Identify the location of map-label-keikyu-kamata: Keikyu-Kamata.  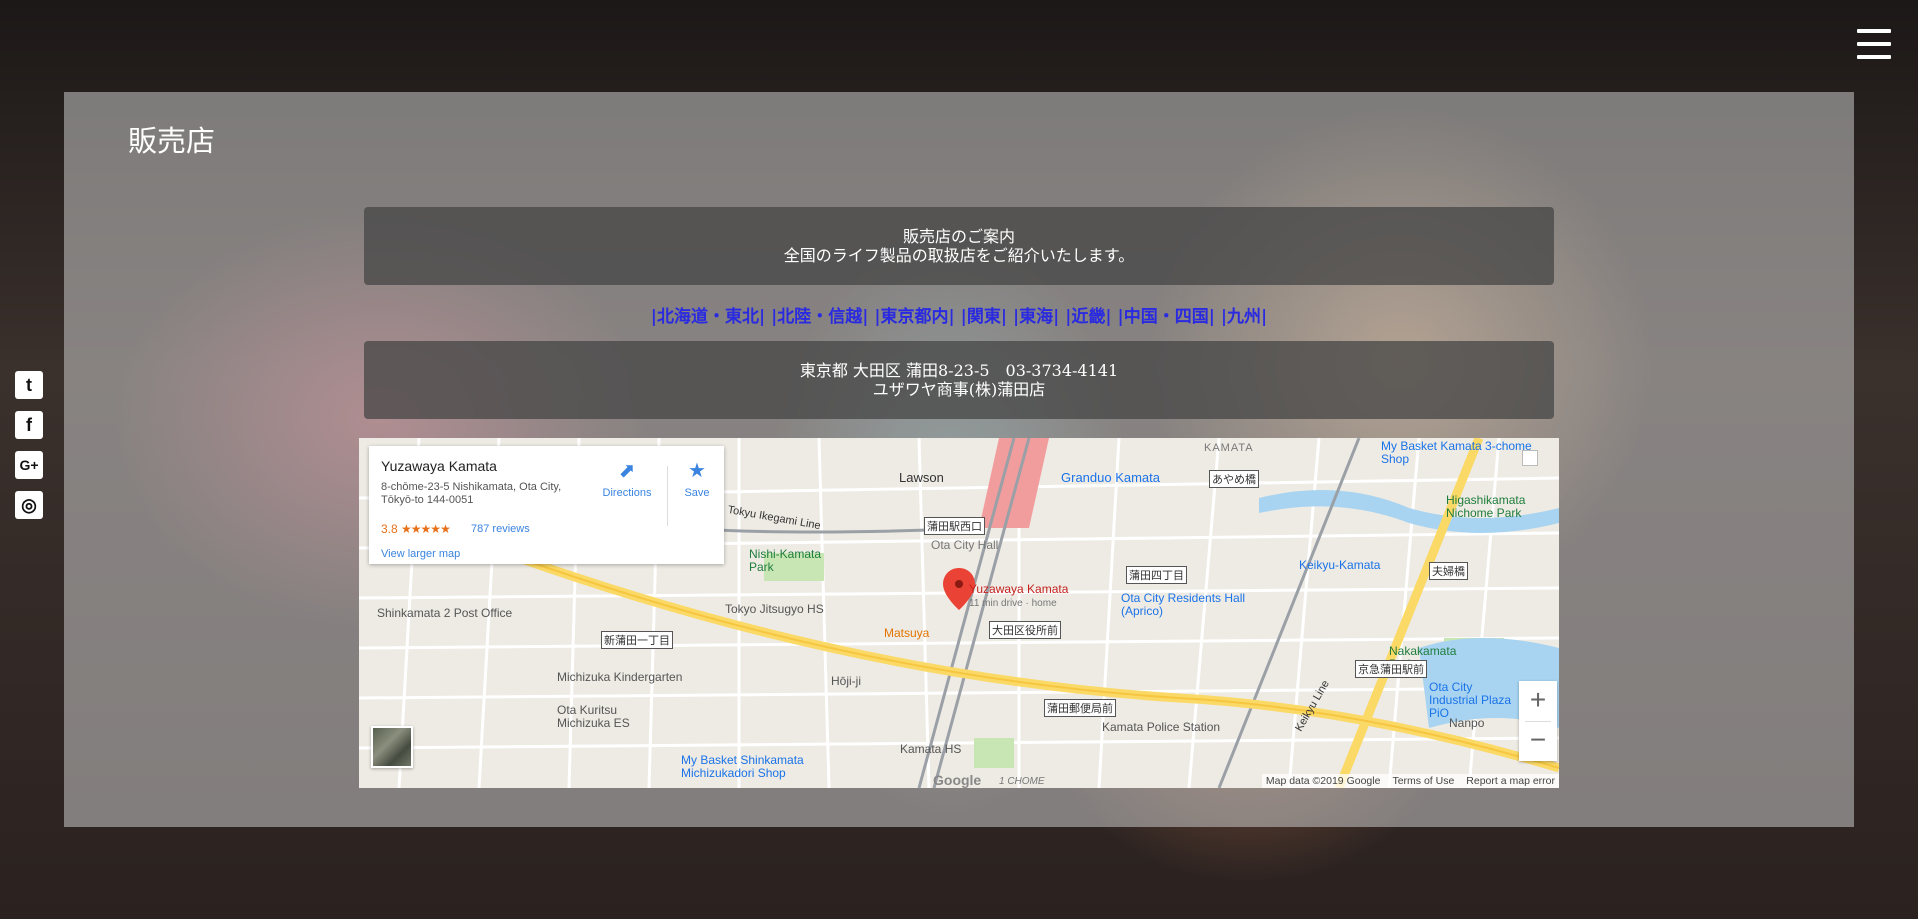
(1340, 565).